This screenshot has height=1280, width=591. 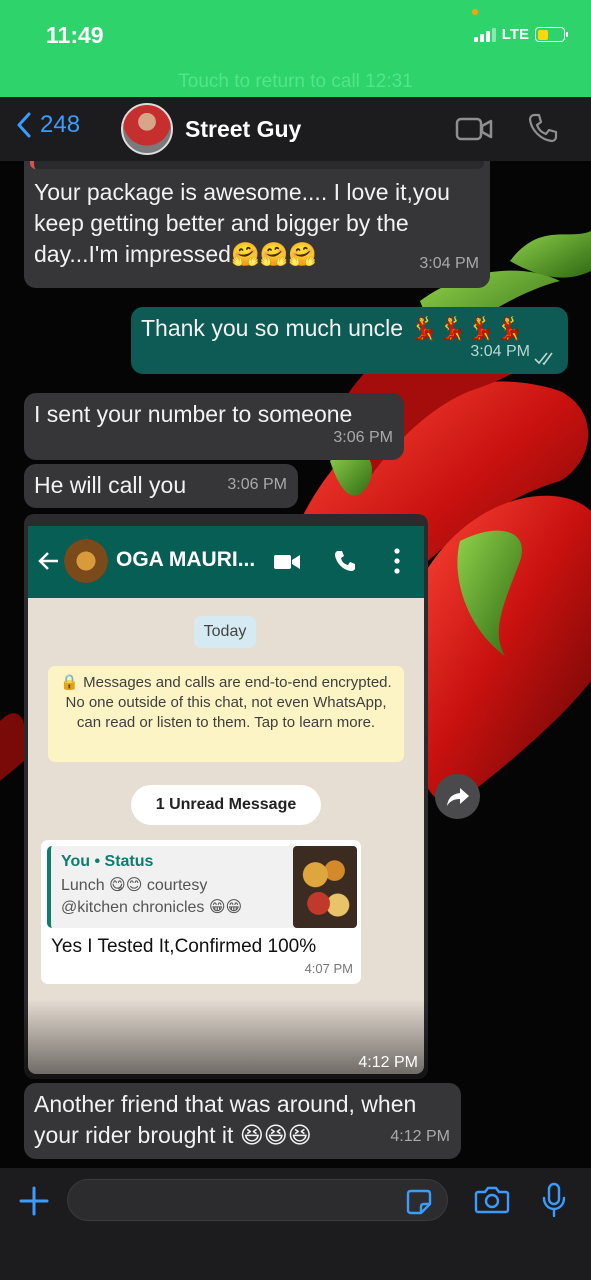 What do you see at coordinates (110, 485) in the screenshot?
I see `message-text: He will call you` at bounding box center [110, 485].